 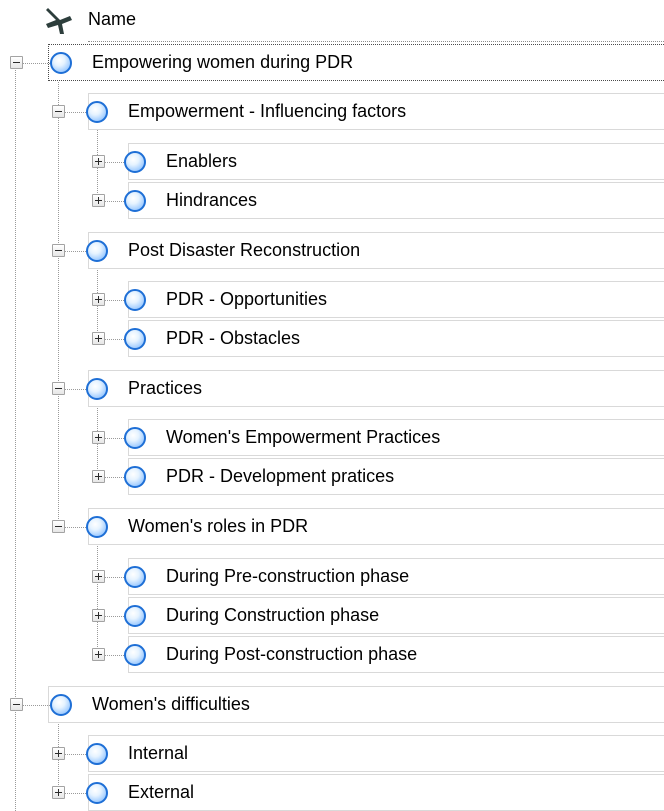 What do you see at coordinates (233, 338) in the screenshot?
I see `tree-node-label: PDR - Obstacles` at bounding box center [233, 338].